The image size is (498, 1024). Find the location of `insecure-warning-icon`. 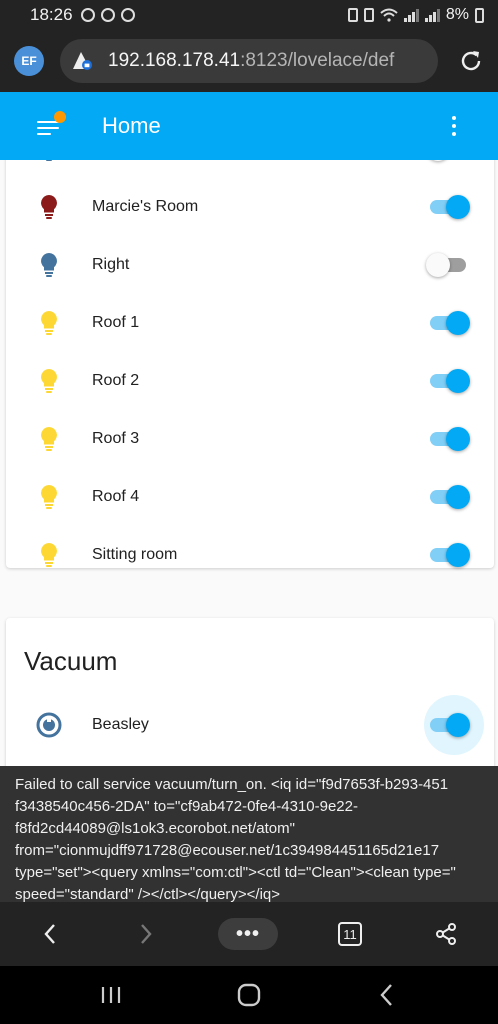

insecure-warning-icon is located at coordinates (83, 61).